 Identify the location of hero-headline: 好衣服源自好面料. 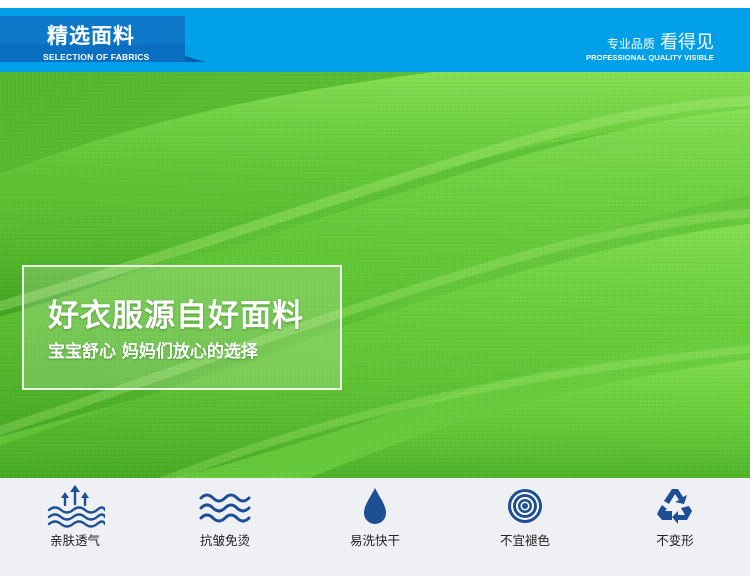
(176, 316).